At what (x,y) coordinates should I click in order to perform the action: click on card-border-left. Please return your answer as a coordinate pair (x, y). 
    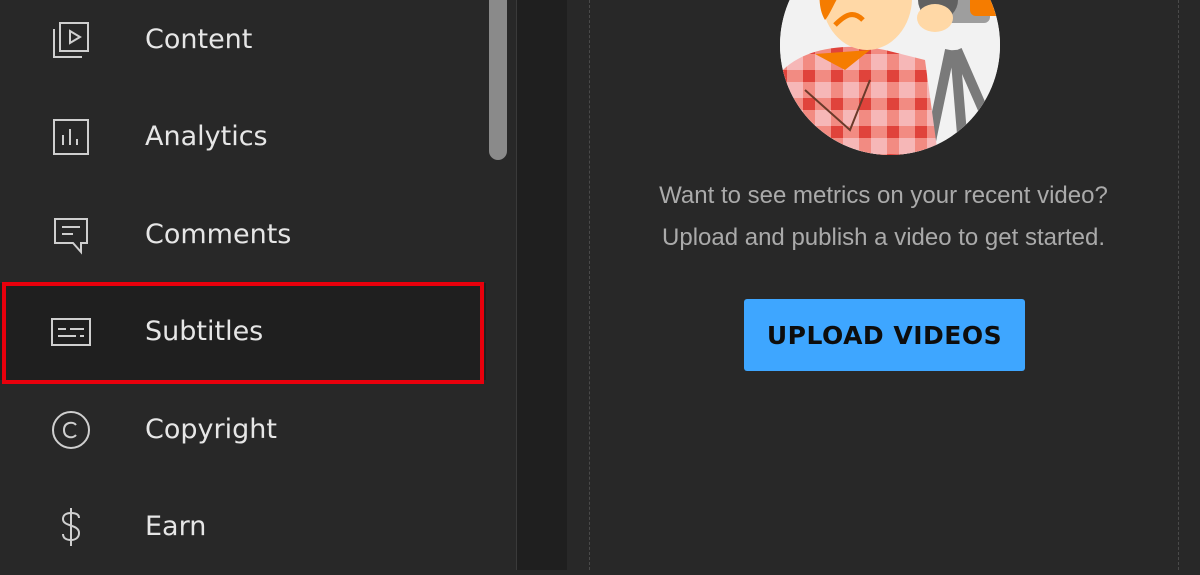
    Looking at the image, I should click on (589, 285).